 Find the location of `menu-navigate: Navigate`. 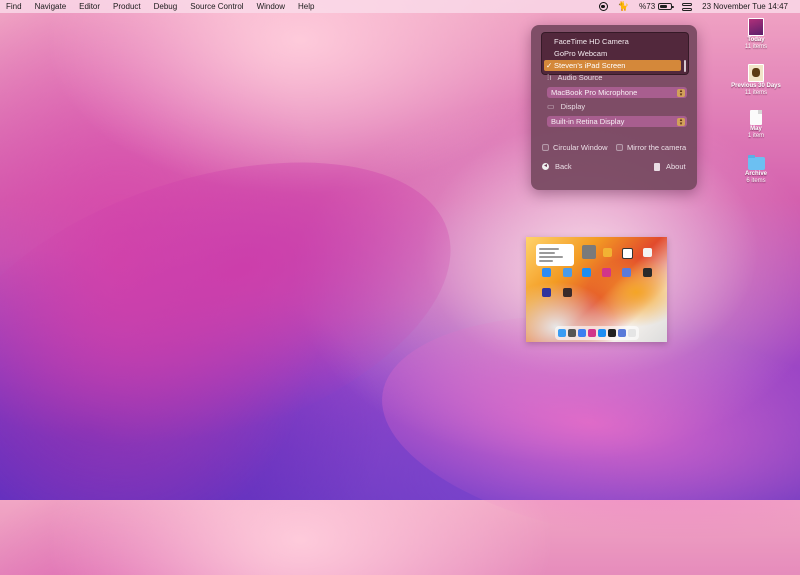

menu-navigate: Navigate is located at coordinates (51, 6).